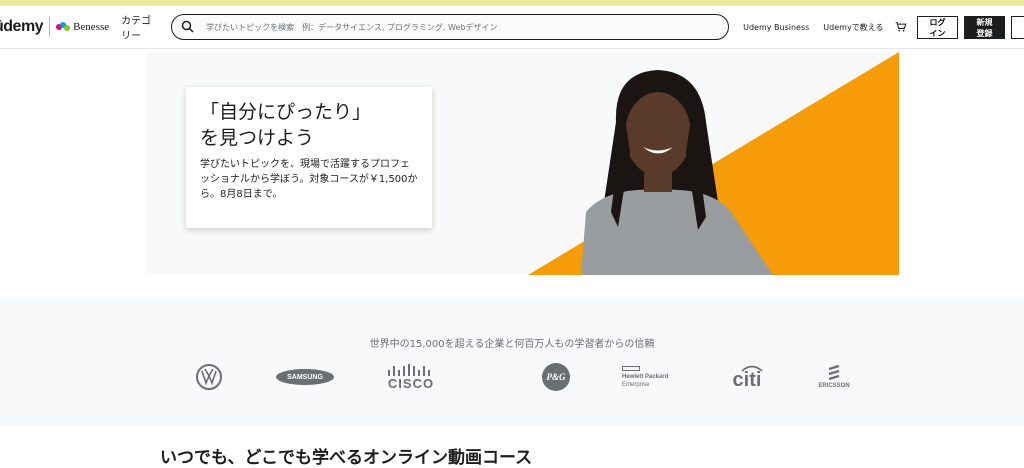 This screenshot has height=468, width=1024. I want to click on hero-title: 「自分にぴったり」 を見つけよう, so click(286, 125).